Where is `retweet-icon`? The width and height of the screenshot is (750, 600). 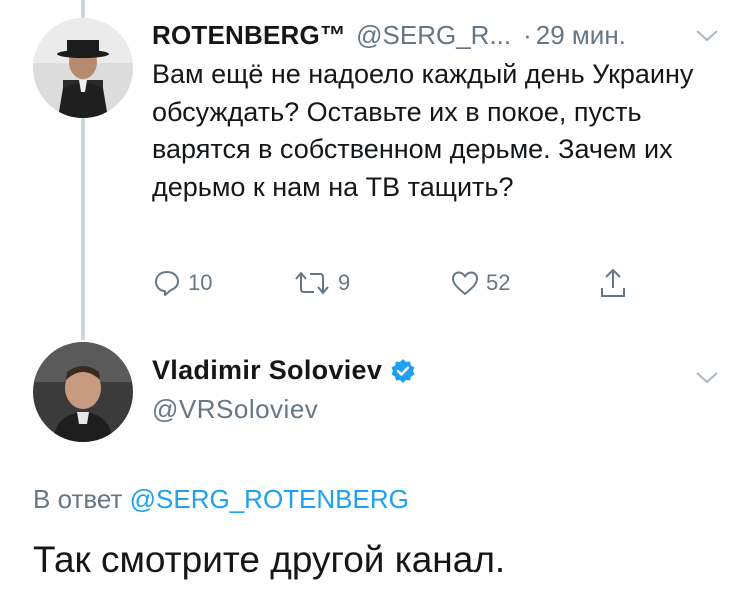
retweet-icon is located at coordinates (312, 283).